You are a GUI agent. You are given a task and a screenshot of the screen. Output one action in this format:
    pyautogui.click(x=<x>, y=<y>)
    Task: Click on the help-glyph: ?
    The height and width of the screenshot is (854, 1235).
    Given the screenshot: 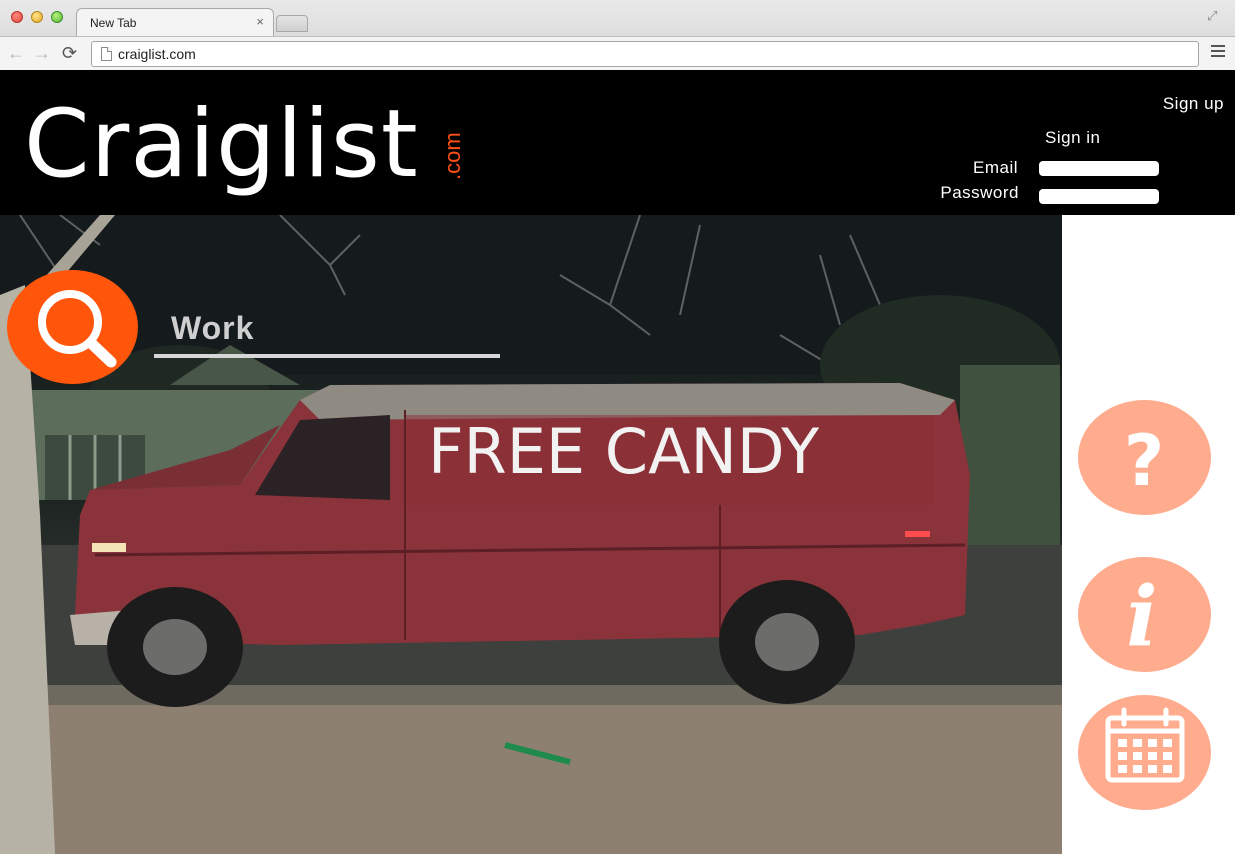 What is the action you would take?
    pyautogui.click(x=1144, y=461)
    